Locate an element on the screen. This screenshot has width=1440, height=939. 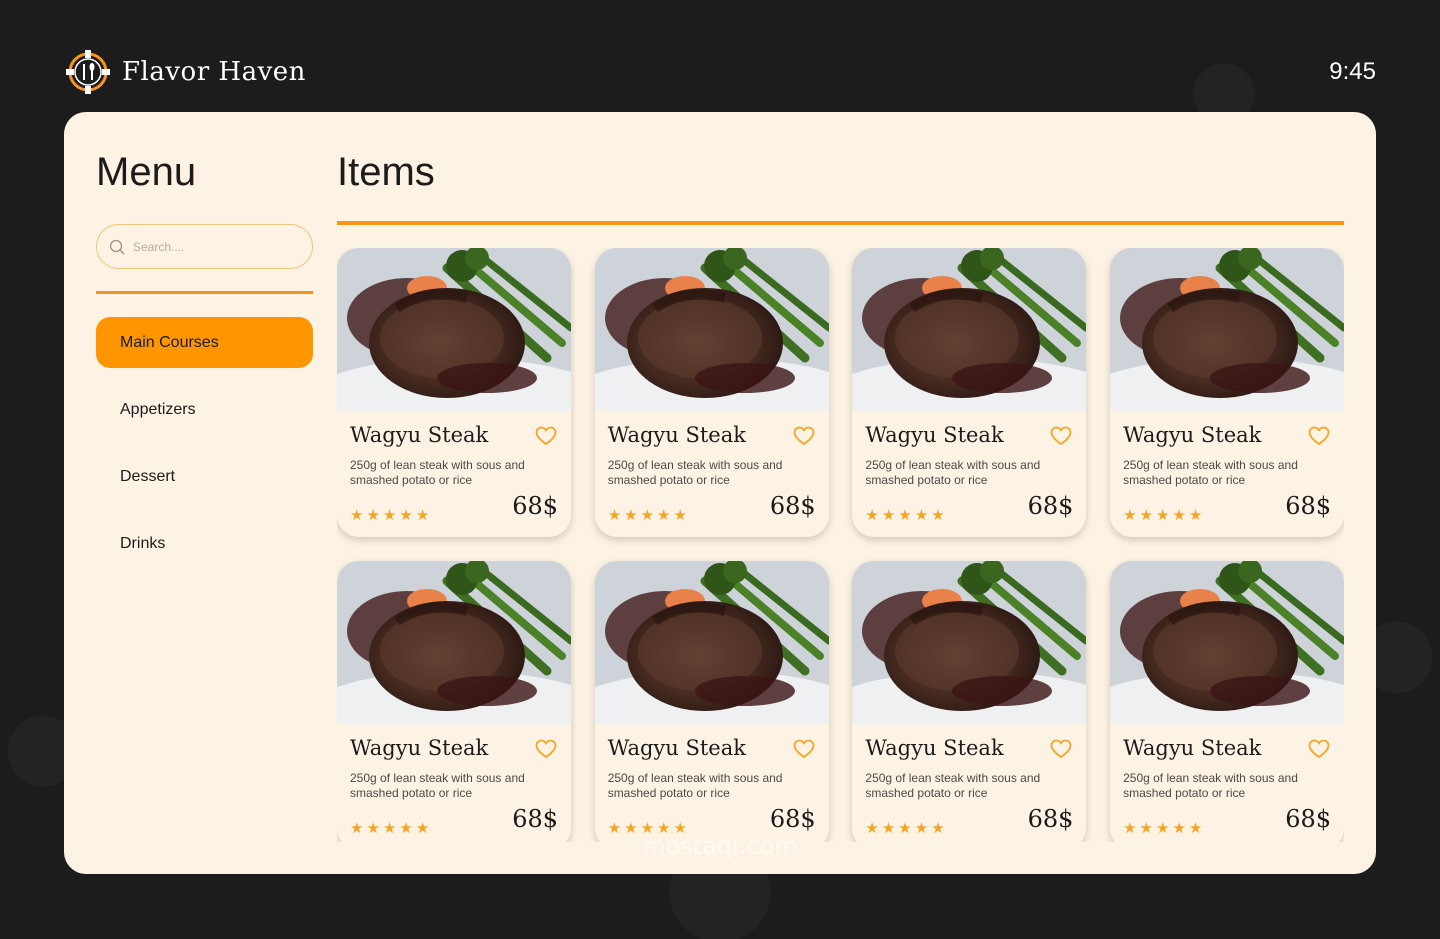
top-bar: Flavor Haven 9:45 is located at coordinates (720, 72).